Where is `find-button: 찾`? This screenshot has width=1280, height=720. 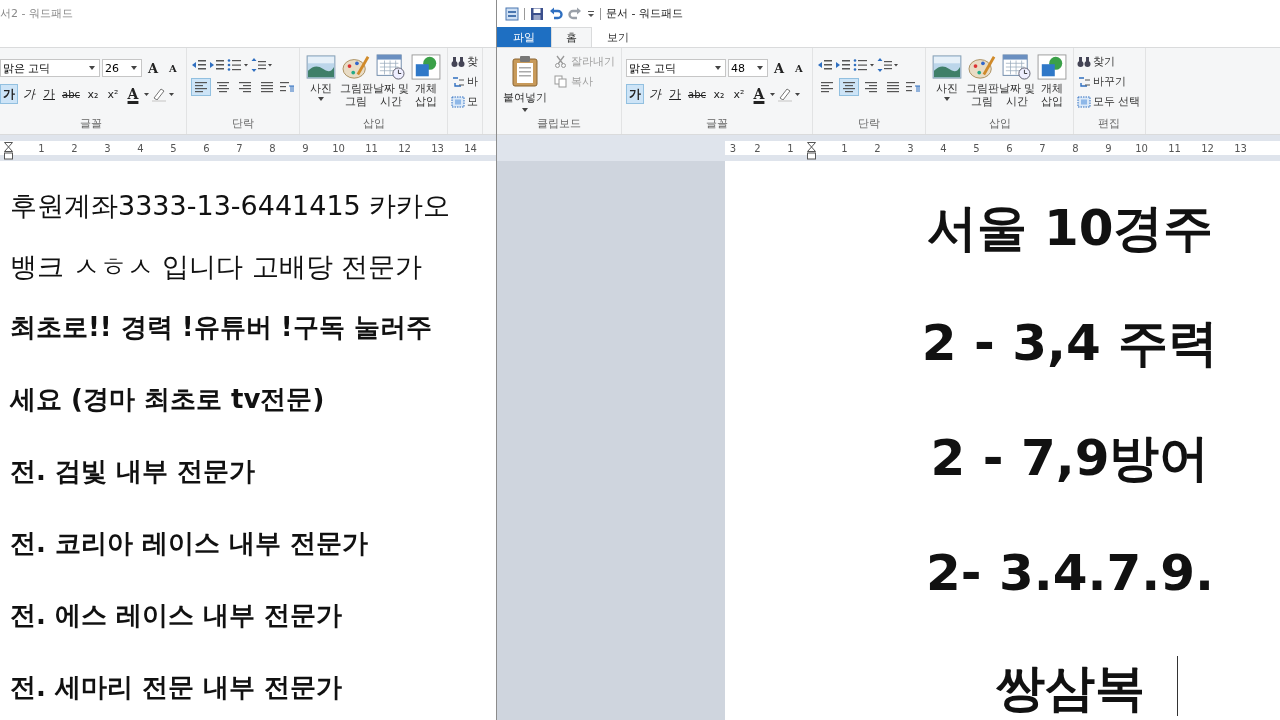
find-button: 찾 is located at coordinates (464, 61).